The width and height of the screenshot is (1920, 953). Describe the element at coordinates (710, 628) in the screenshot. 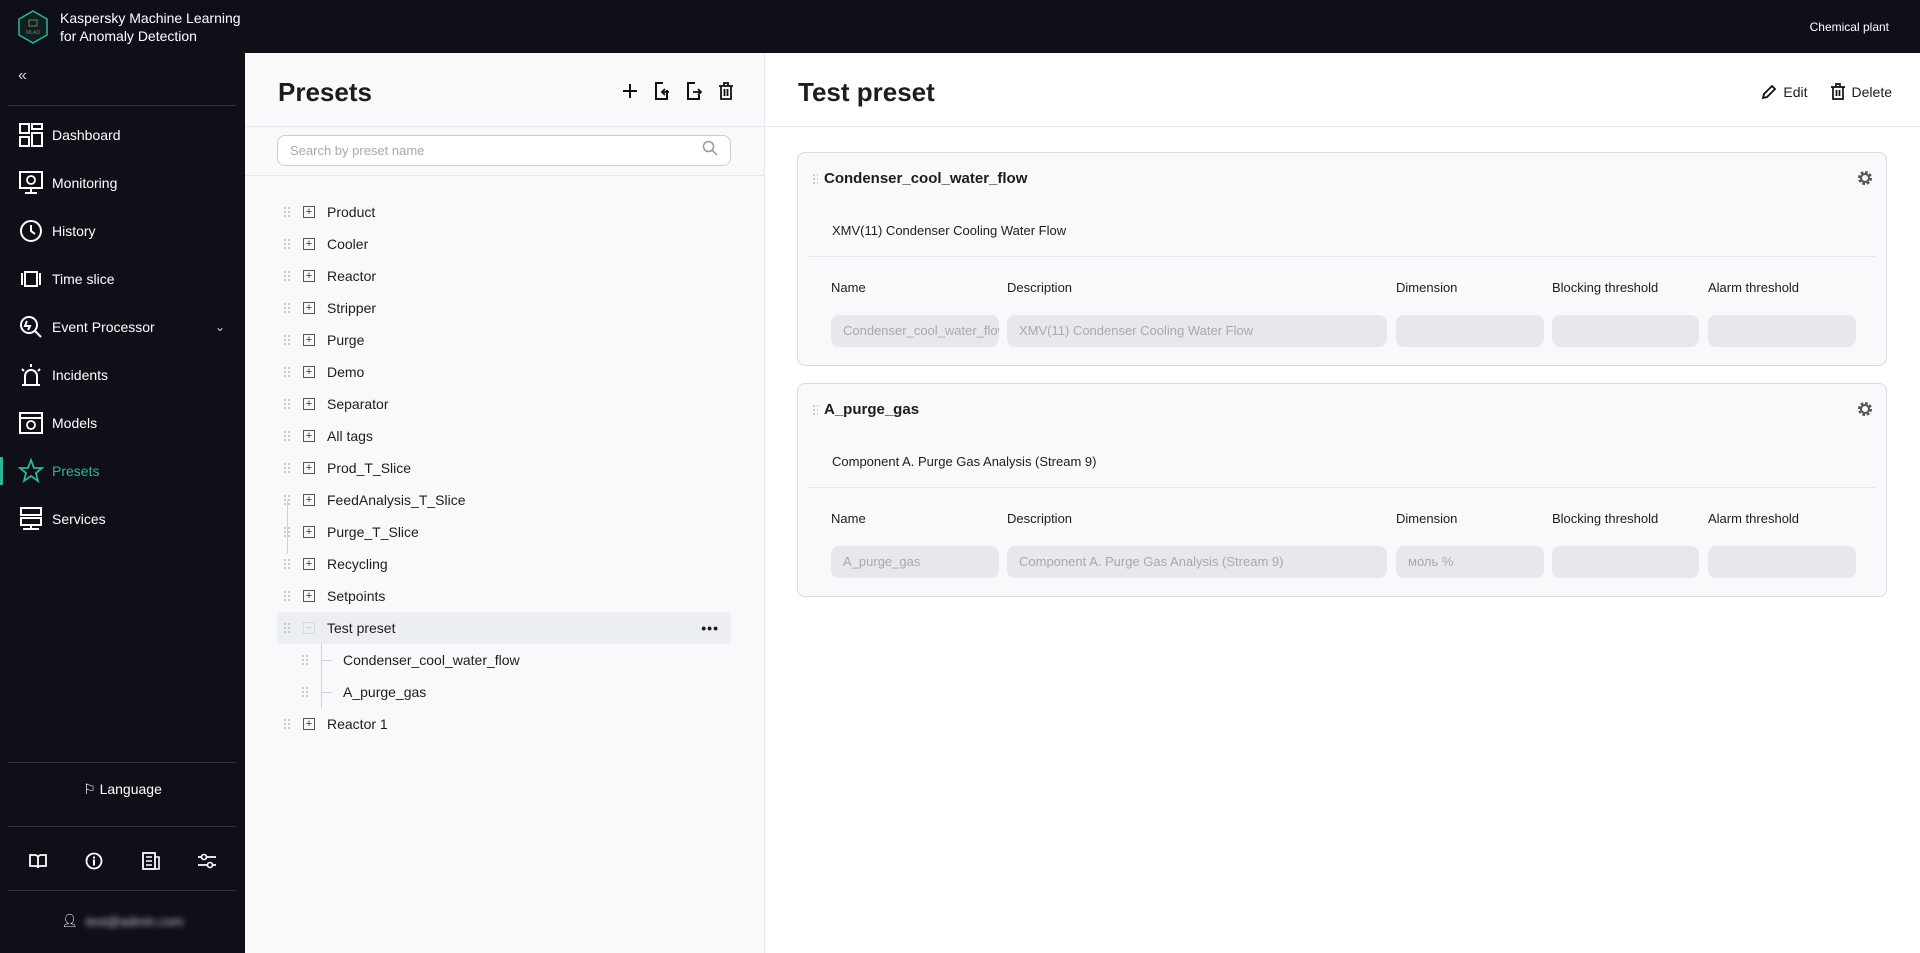

I see `more-options-icon: •••` at that location.